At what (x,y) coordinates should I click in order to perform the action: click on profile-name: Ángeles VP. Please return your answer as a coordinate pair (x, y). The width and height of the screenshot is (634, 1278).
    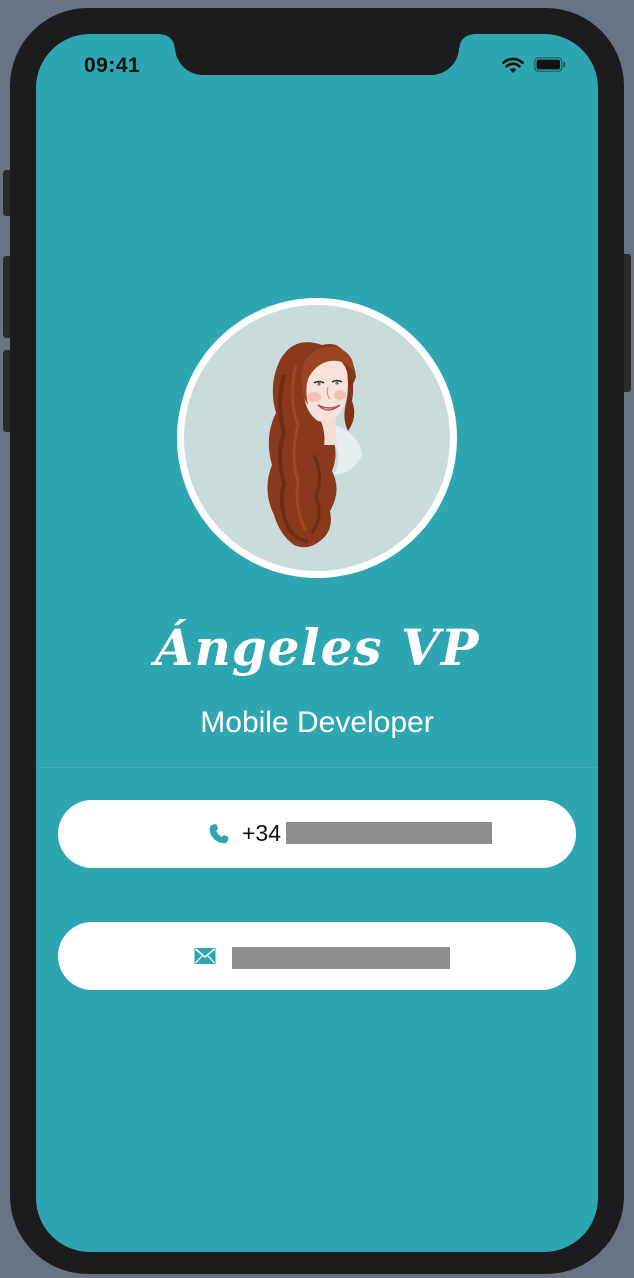
    Looking at the image, I should click on (317, 647).